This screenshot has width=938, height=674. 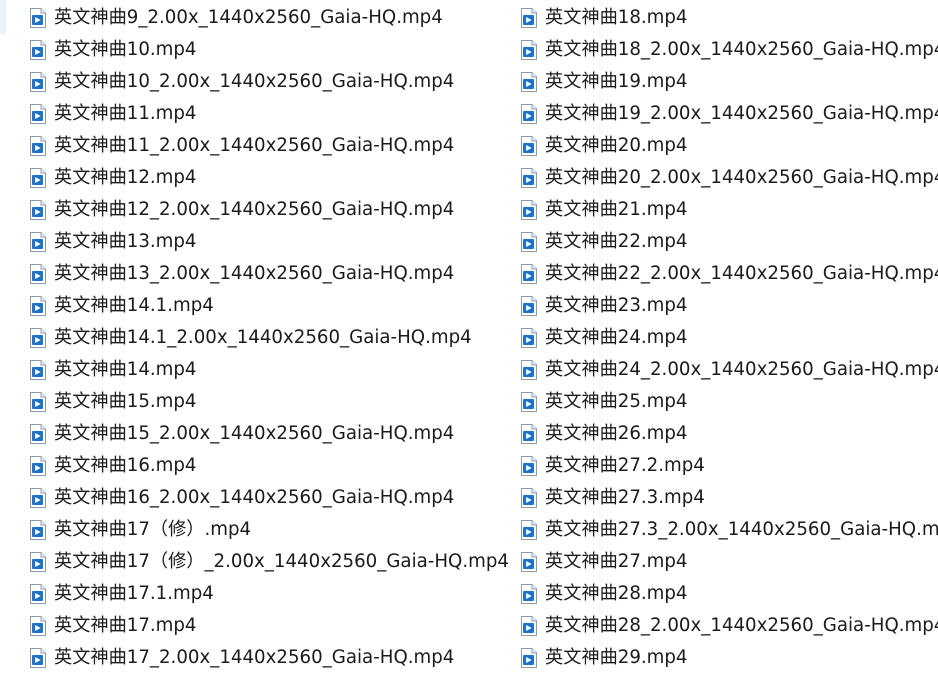 What do you see at coordinates (727, 146) in the screenshot?
I see `file-item: 英文神曲20.mp4` at bounding box center [727, 146].